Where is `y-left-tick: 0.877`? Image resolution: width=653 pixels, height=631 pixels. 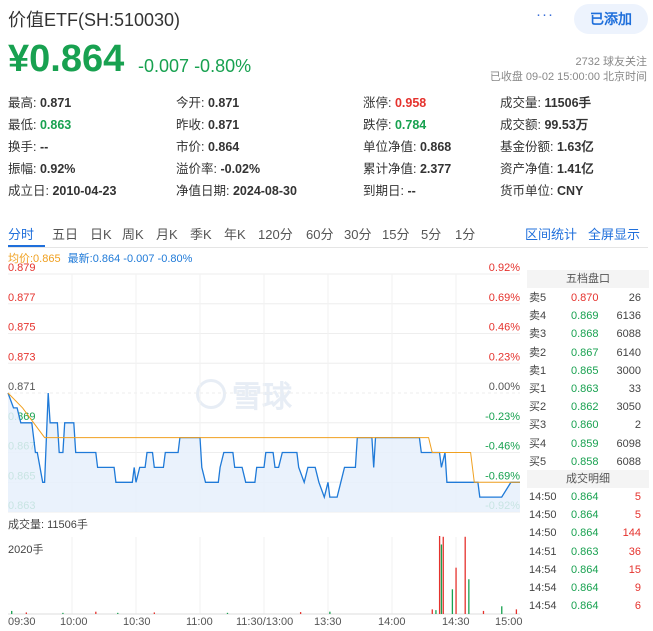 y-left-tick: 0.877 is located at coordinates (22, 298).